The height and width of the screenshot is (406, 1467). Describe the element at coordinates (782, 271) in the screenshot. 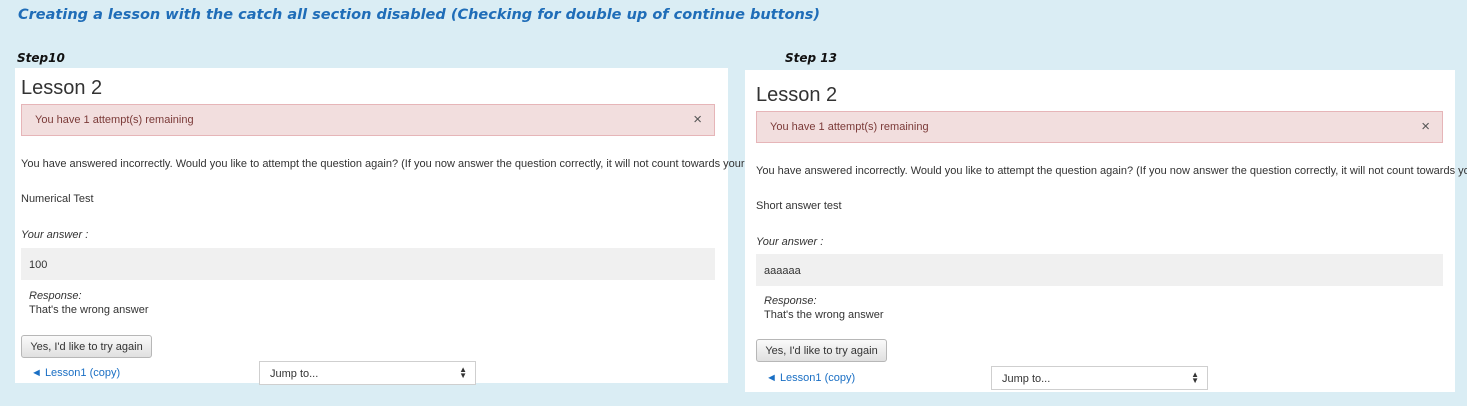

I see `answer-value: aaaaaa` at that location.